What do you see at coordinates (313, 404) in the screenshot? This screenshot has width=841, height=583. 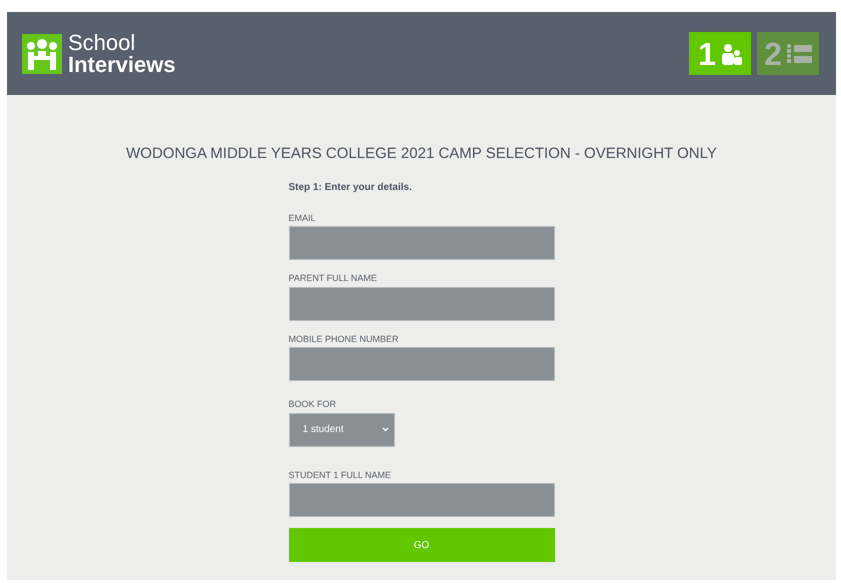 I see `field-label: BOOK FOR` at bounding box center [313, 404].